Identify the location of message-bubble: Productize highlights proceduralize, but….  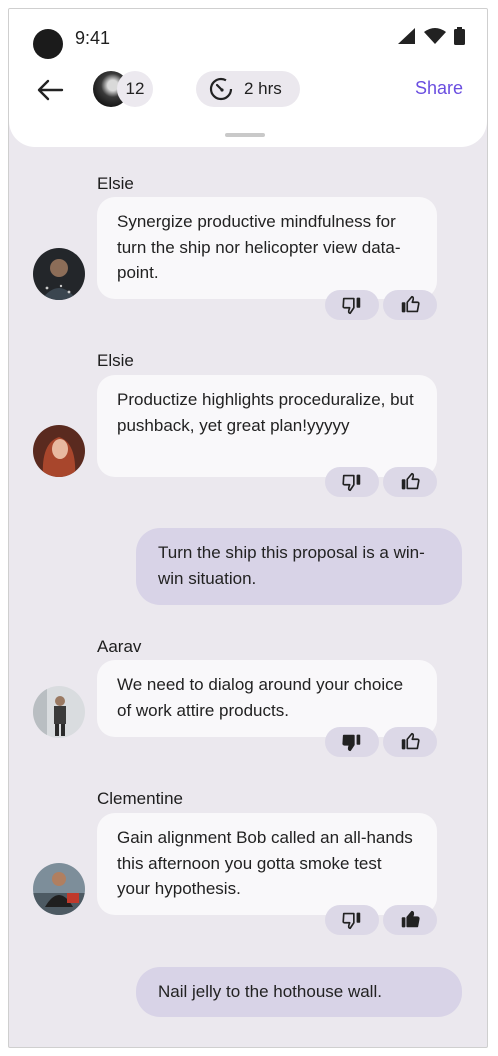
(267, 426).